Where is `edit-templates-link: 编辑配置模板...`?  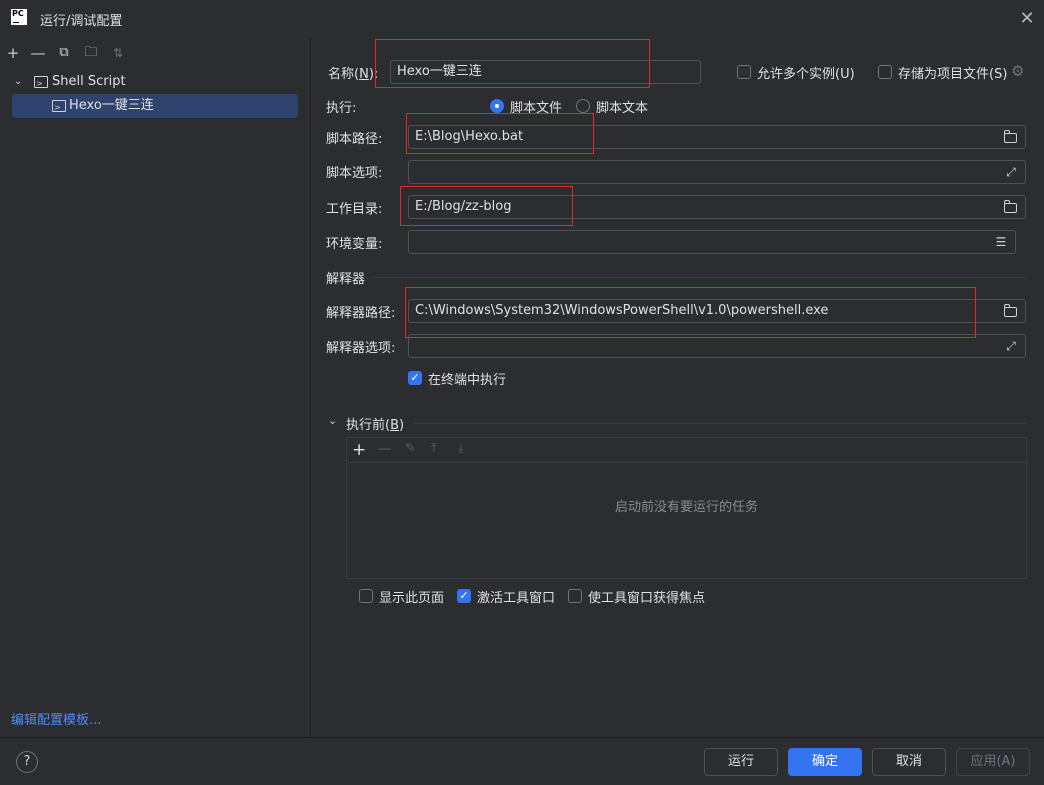 edit-templates-link: 编辑配置模板... is located at coordinates (56, 718).